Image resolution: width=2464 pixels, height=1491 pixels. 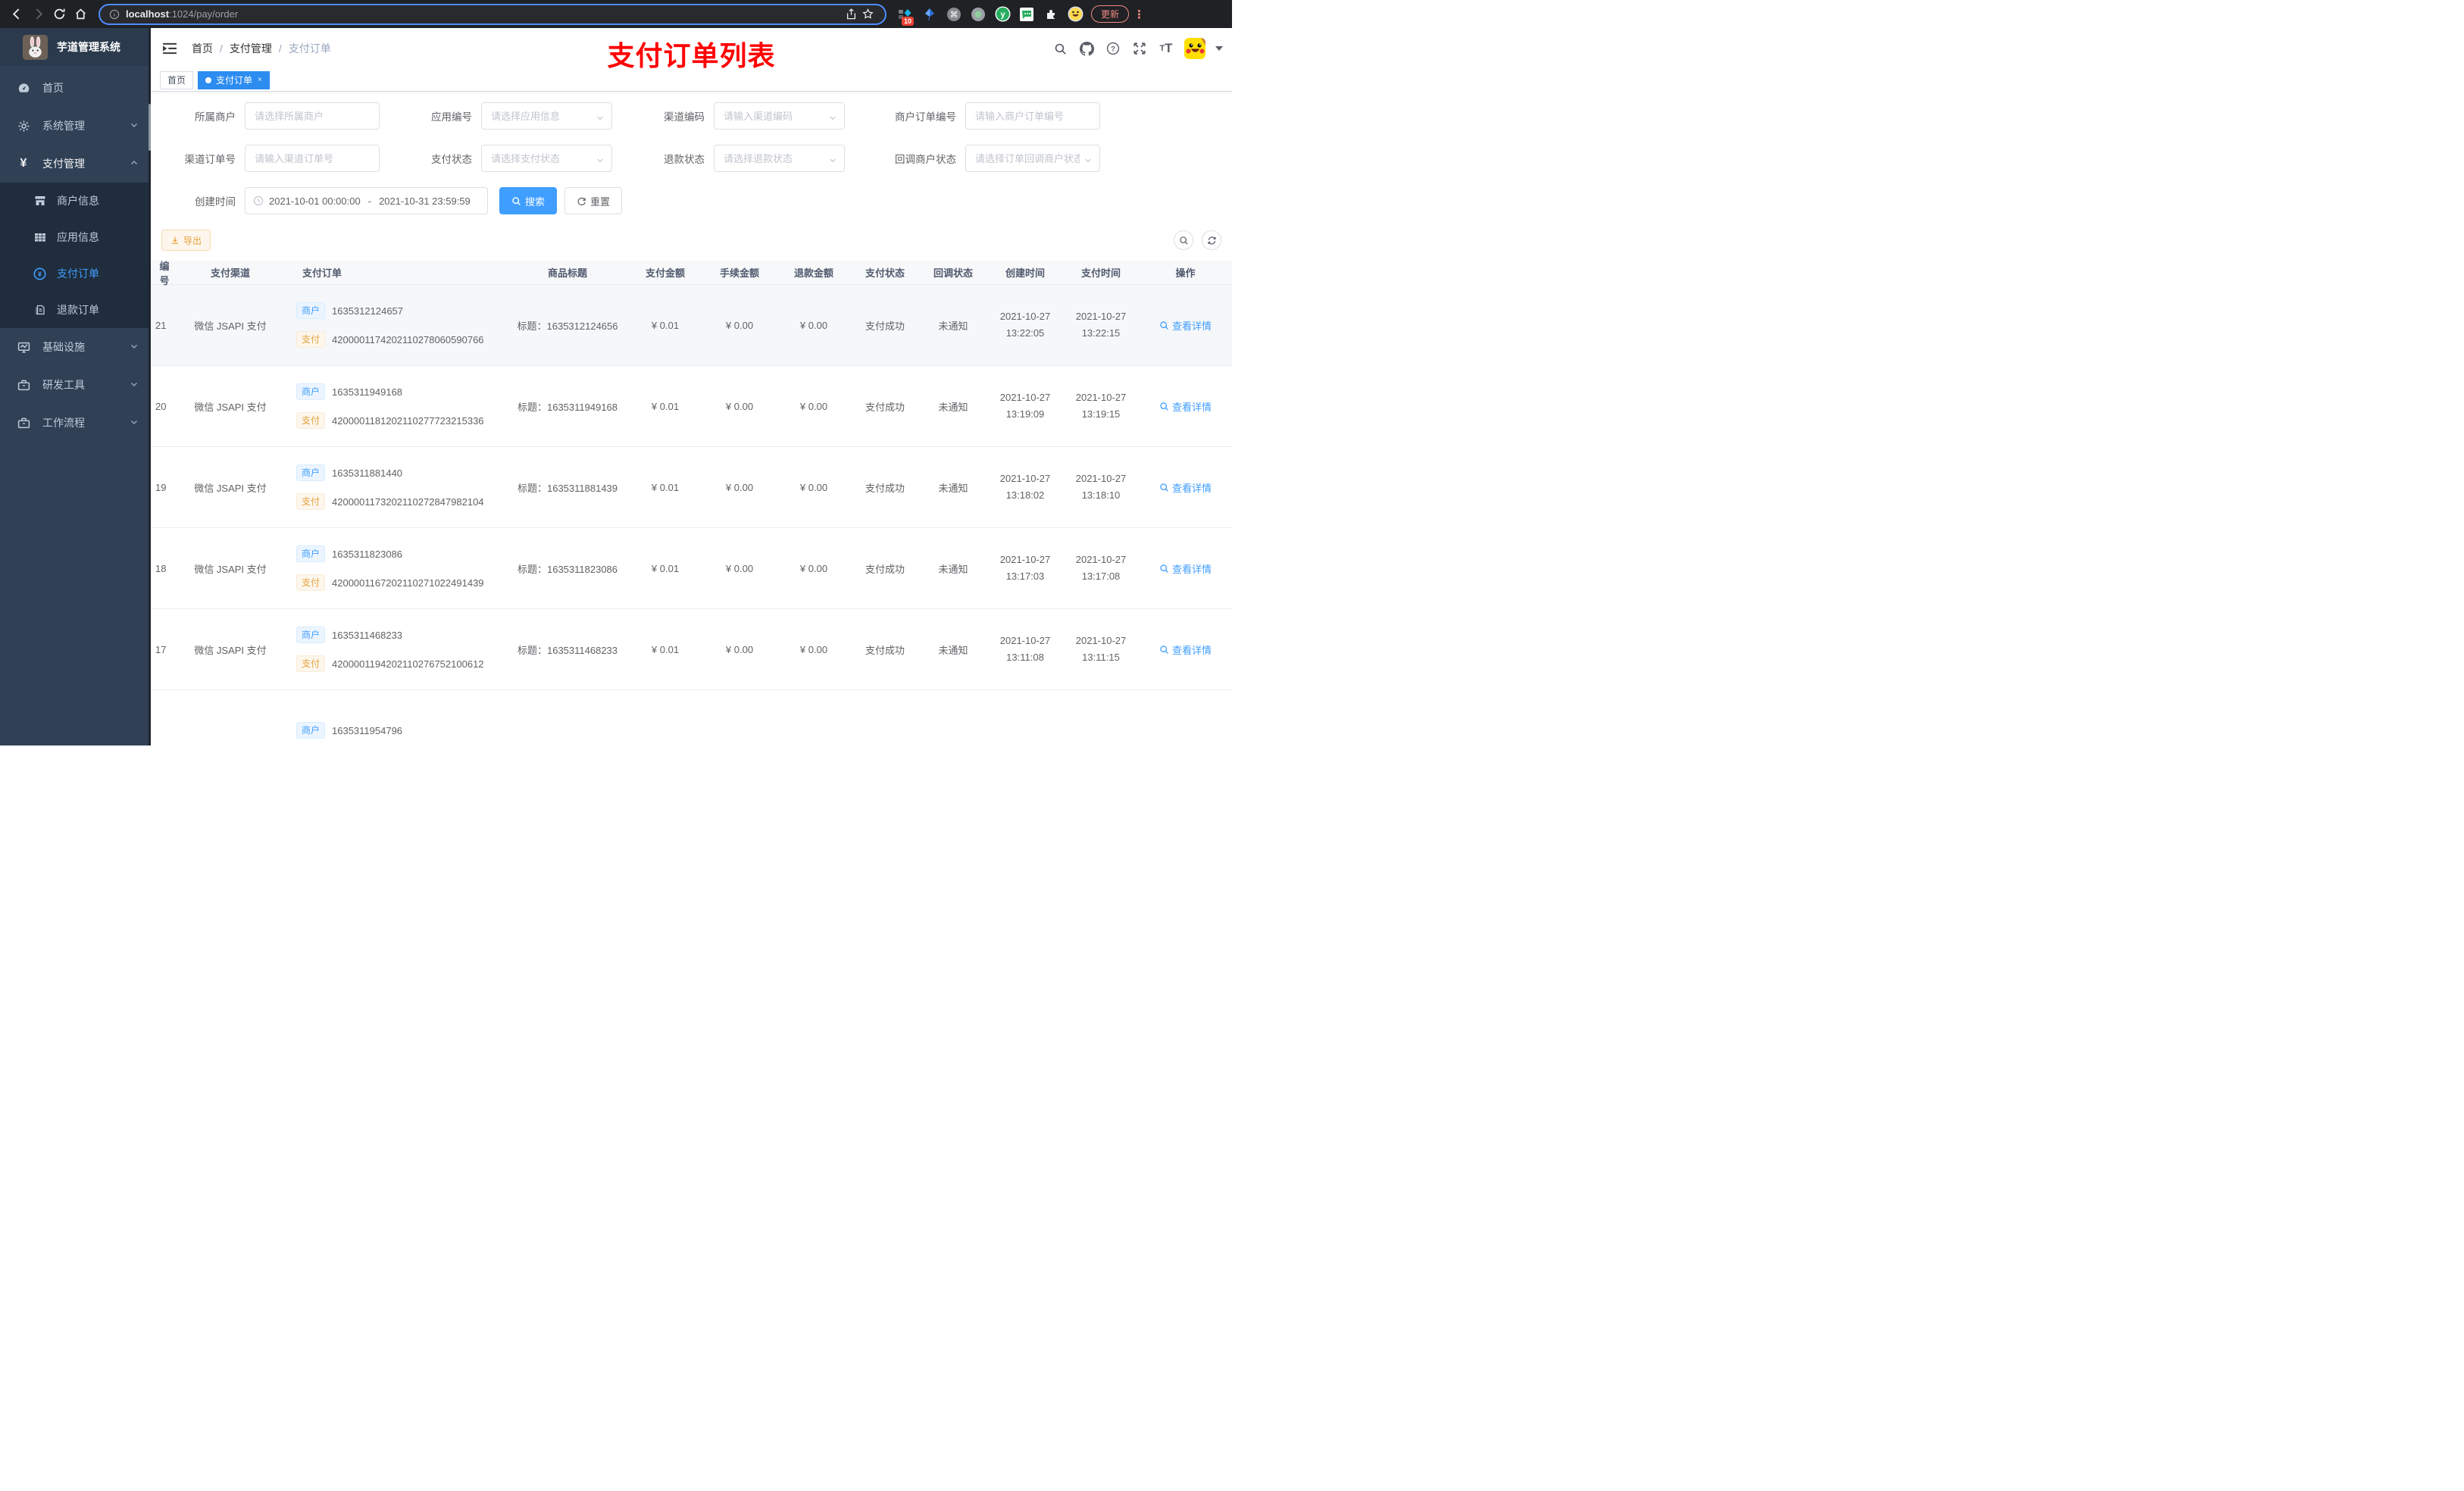 I want to click on fullscreen-icon, so click(x=1139, y=48).